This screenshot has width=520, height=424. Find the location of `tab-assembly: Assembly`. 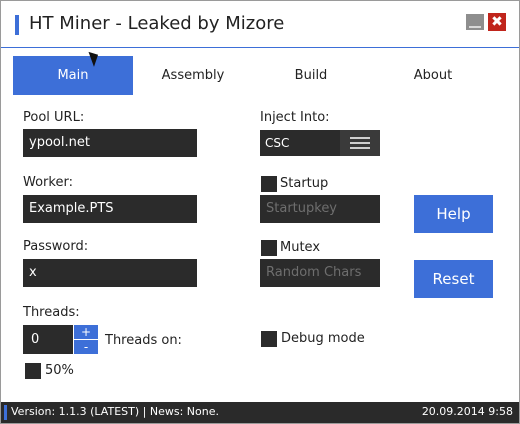

tab-assembly: Assembly is located at coordinates (193, 75).